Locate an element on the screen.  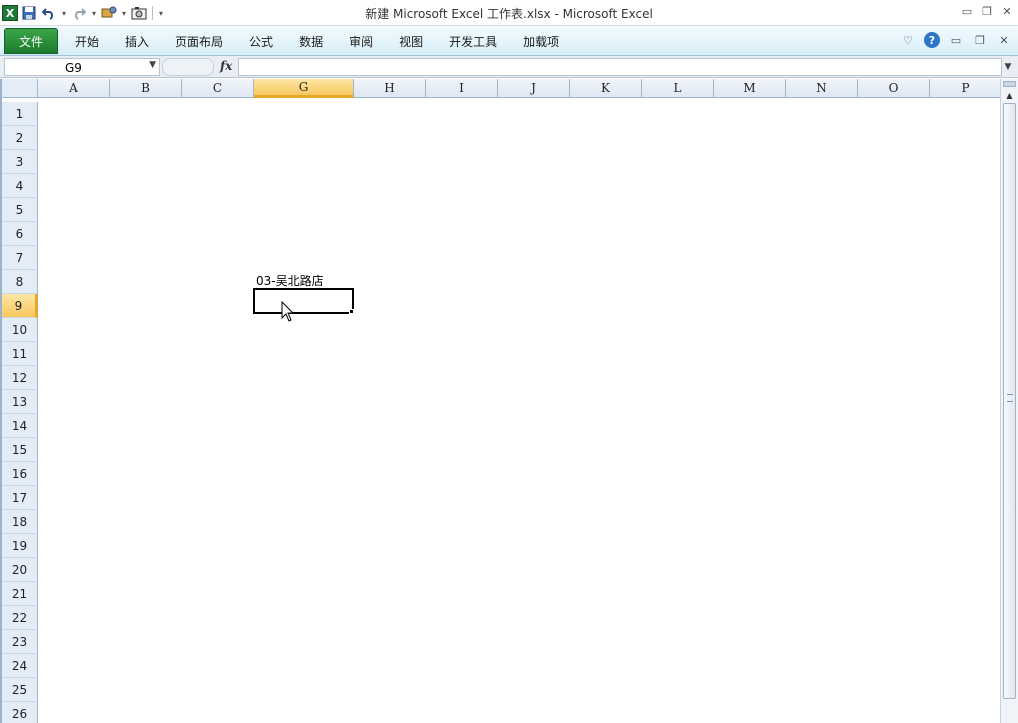
row-header: 7 is located at coordinates (20, 258).